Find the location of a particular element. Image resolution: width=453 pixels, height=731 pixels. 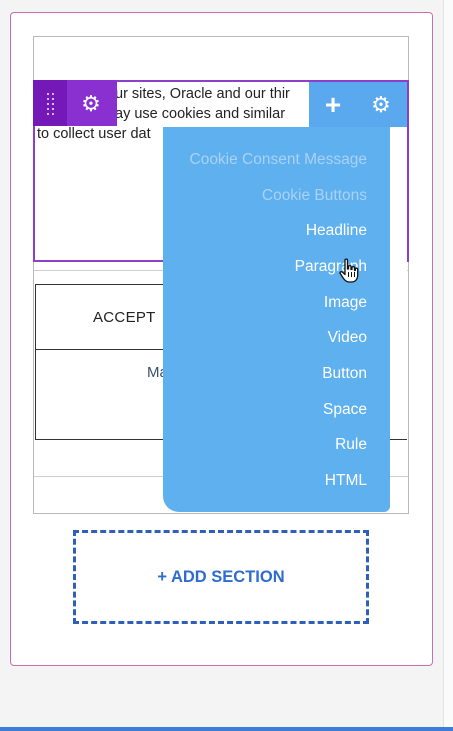

text-line-3: to collect user dat is located at coordinates (94, 134).